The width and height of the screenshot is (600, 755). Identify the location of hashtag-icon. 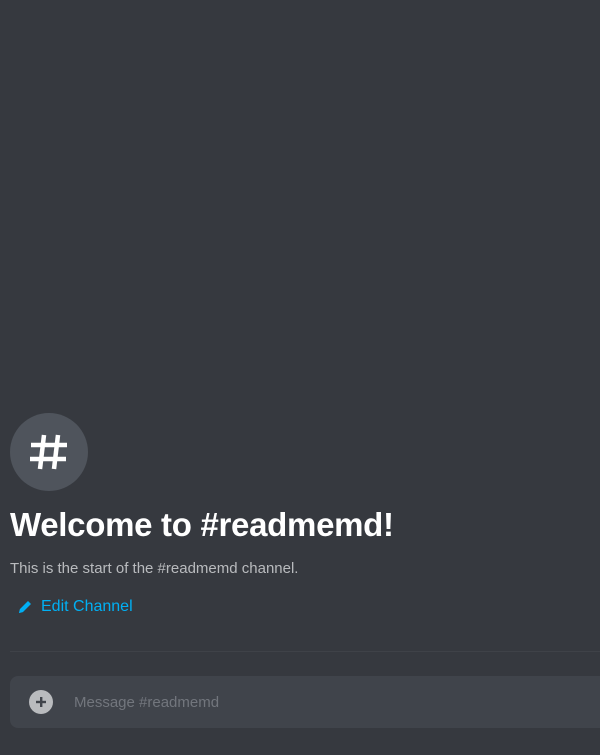
(48, 452).